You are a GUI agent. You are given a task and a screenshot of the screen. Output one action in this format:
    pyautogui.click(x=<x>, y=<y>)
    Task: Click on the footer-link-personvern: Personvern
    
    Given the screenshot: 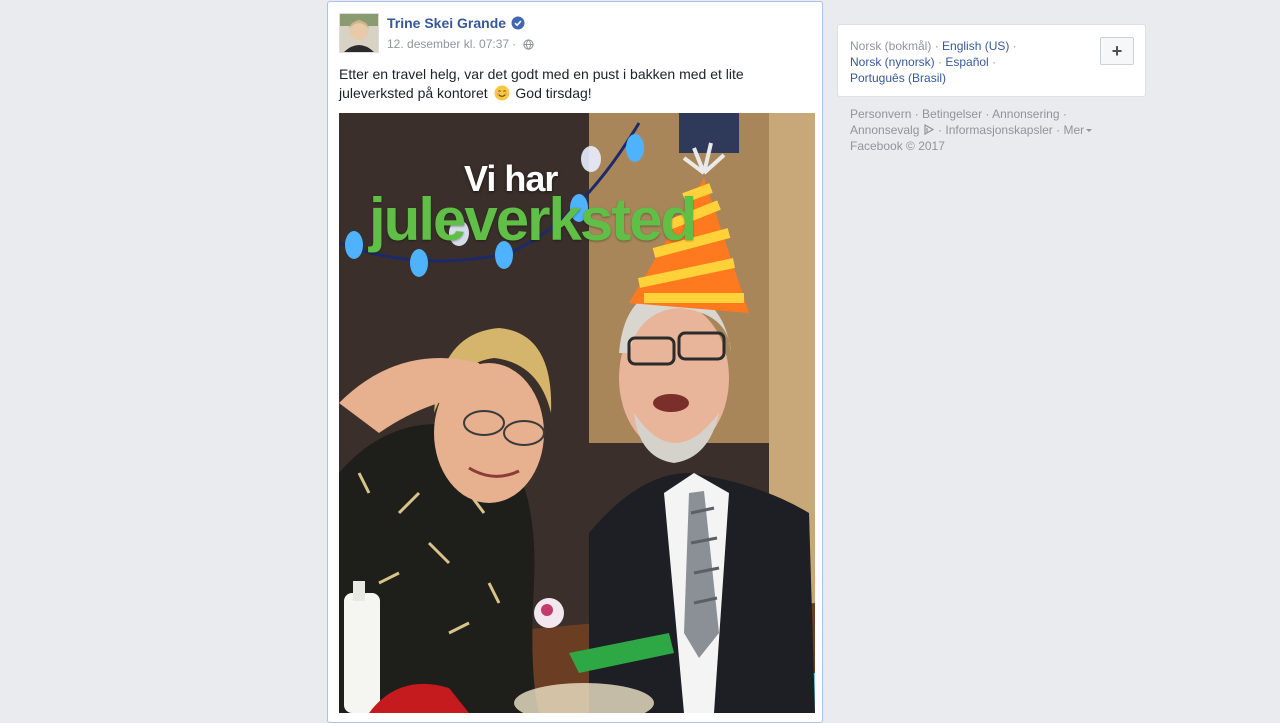 What is the action you would take?
    pyautogui.click(x=880, y=114)
    